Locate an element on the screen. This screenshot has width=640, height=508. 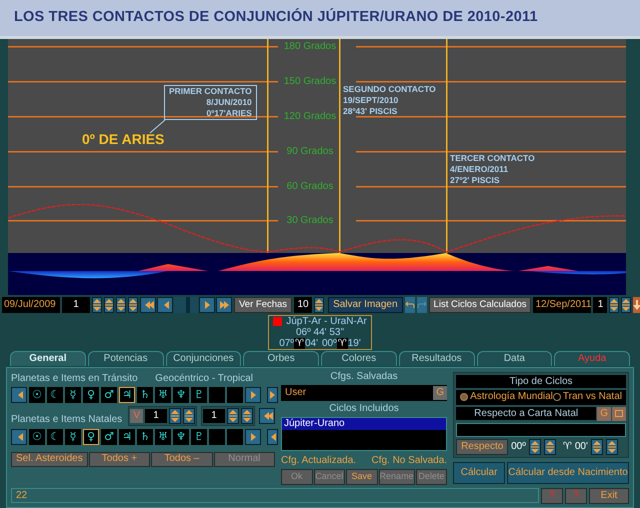
tab: Data is located at coordinates (514, 358).